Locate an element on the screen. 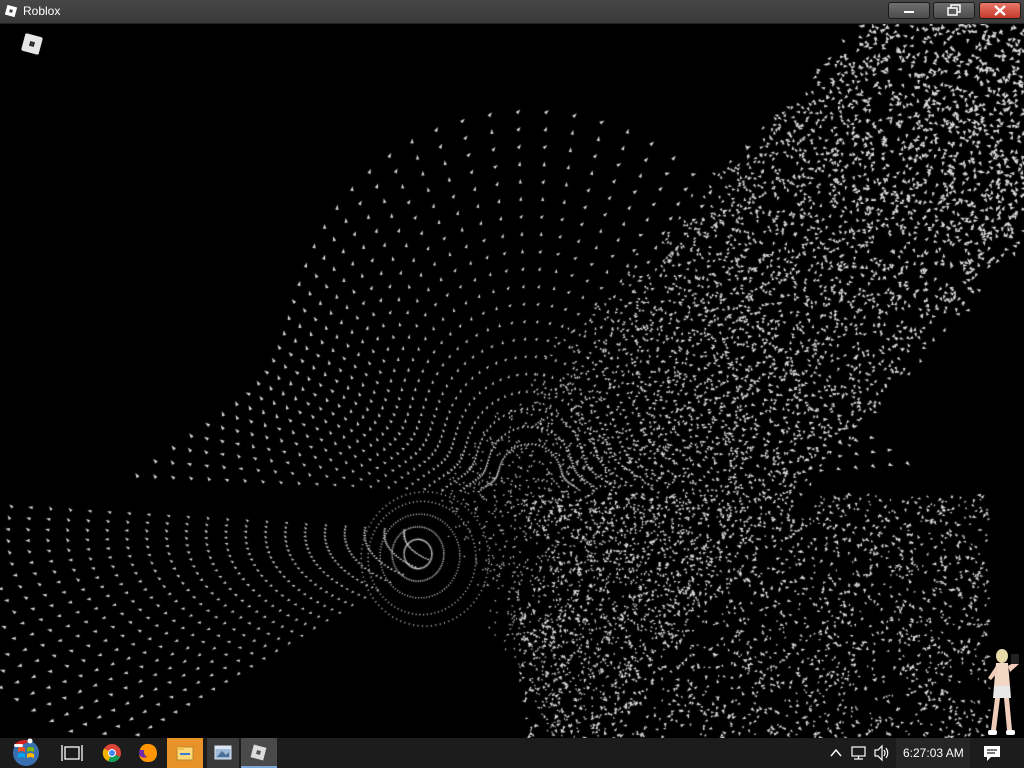 The image size is (1024, 768). roblox-logo-icon is located at coordinates (32, 44).